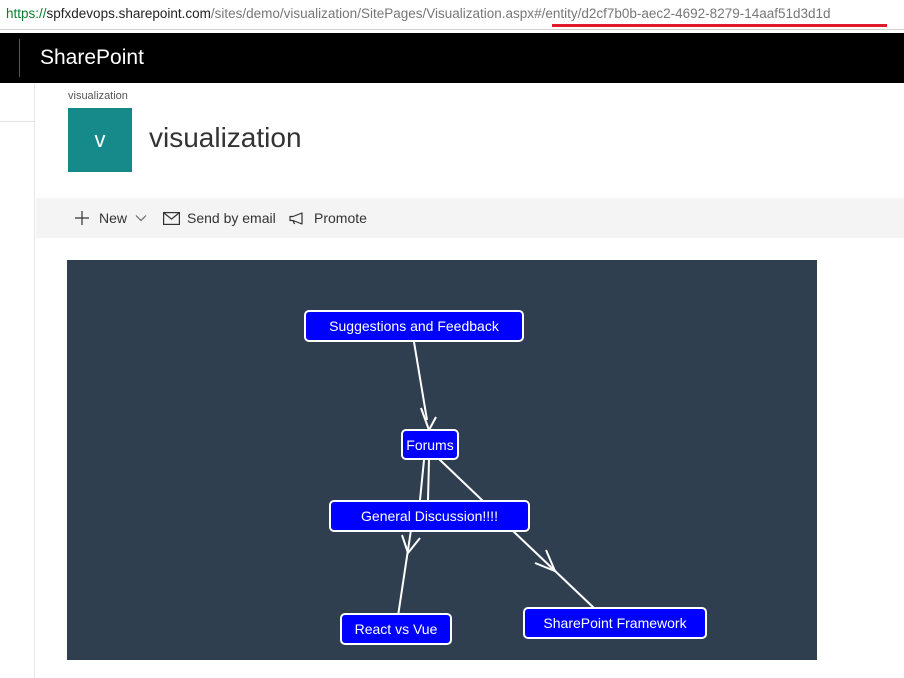  Describe the element at coordinates (92, 58) in the screenshot. I see `sharepoint-brand-link: SharePoint` at that location.